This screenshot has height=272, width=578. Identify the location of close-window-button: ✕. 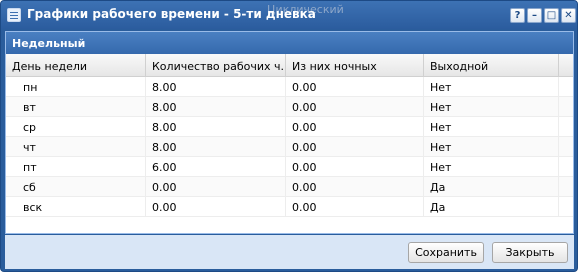
(568, 15).